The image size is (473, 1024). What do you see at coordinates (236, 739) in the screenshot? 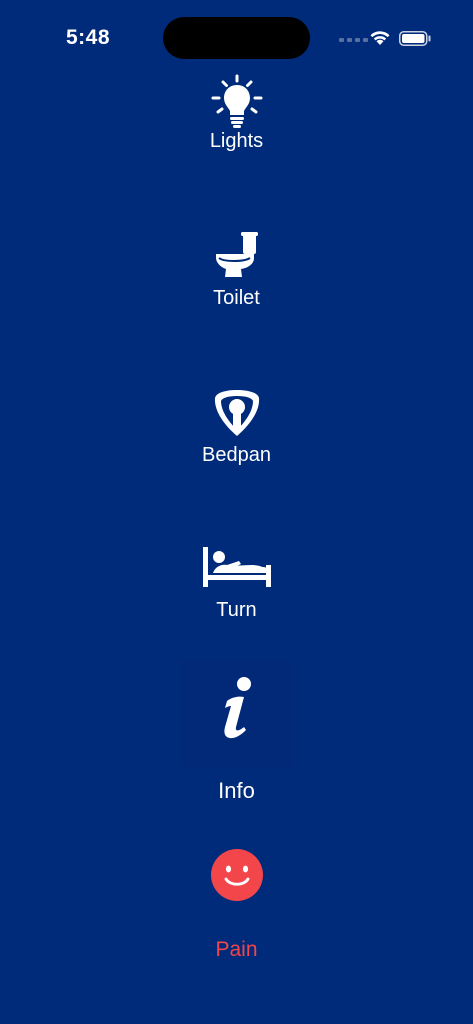
I see `info-button: Info` at bounding box center [236, 739].